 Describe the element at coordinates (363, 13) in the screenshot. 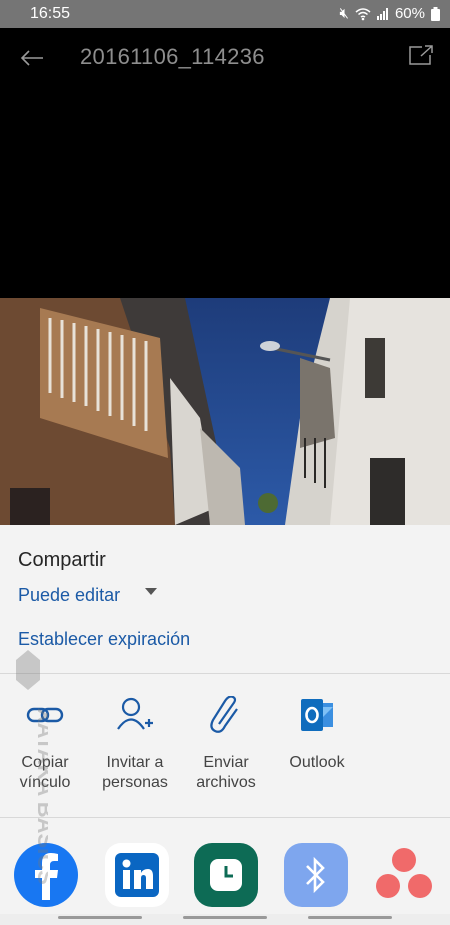

I see `wifi-icon` at that location.